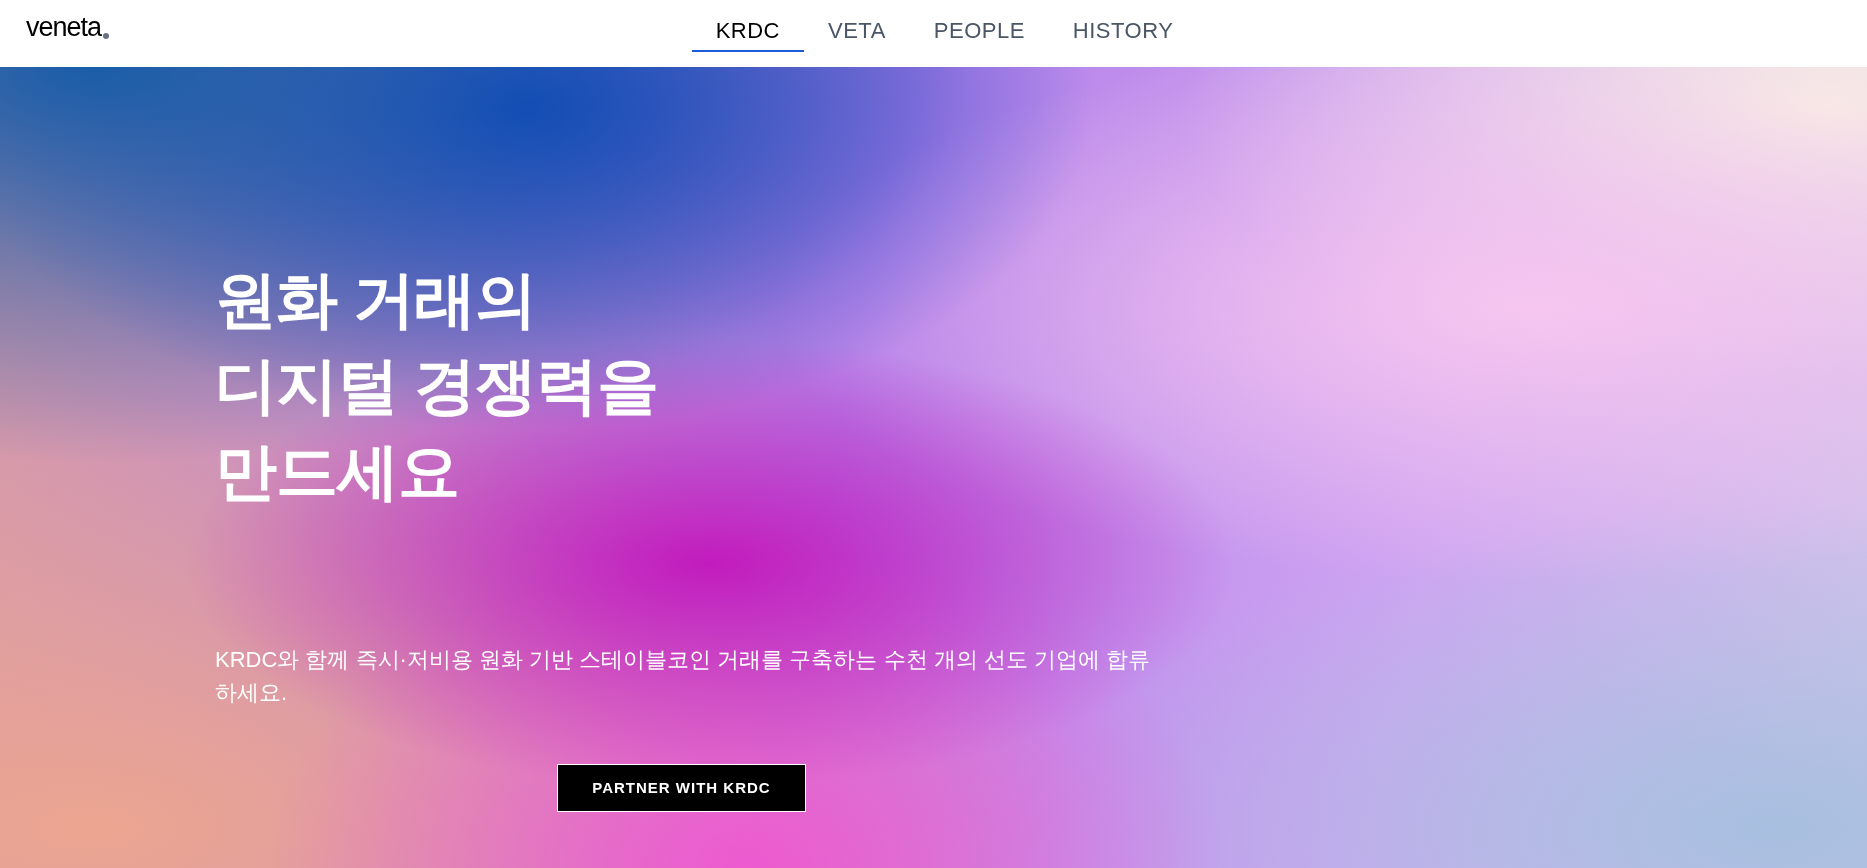  I want to click on registered-mark-icon, so click(106, 36).